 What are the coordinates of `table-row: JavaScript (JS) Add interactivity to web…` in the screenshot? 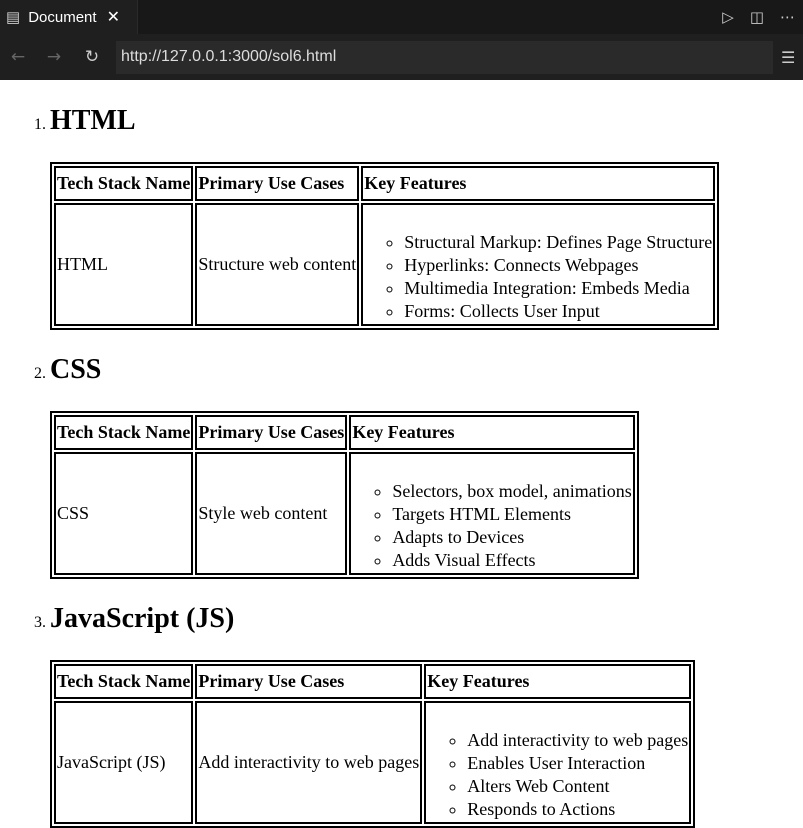 It's located at (373, 762).